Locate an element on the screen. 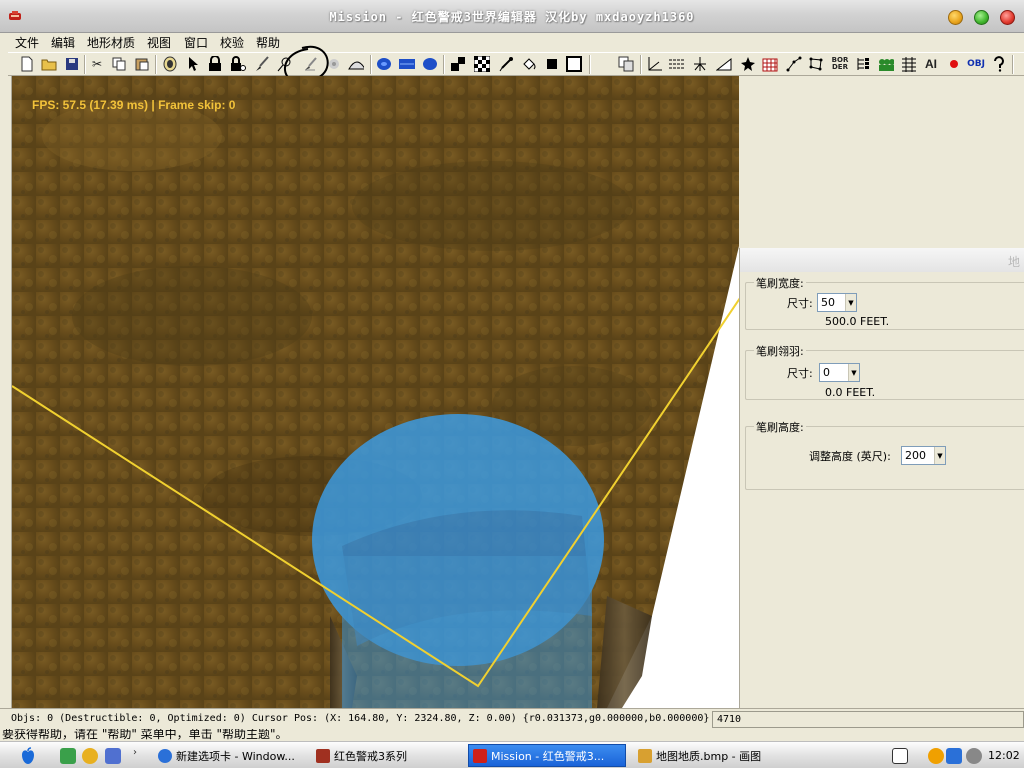 The image size is (1024, 768). solid-square-icon is located at coordinates (552, 64).